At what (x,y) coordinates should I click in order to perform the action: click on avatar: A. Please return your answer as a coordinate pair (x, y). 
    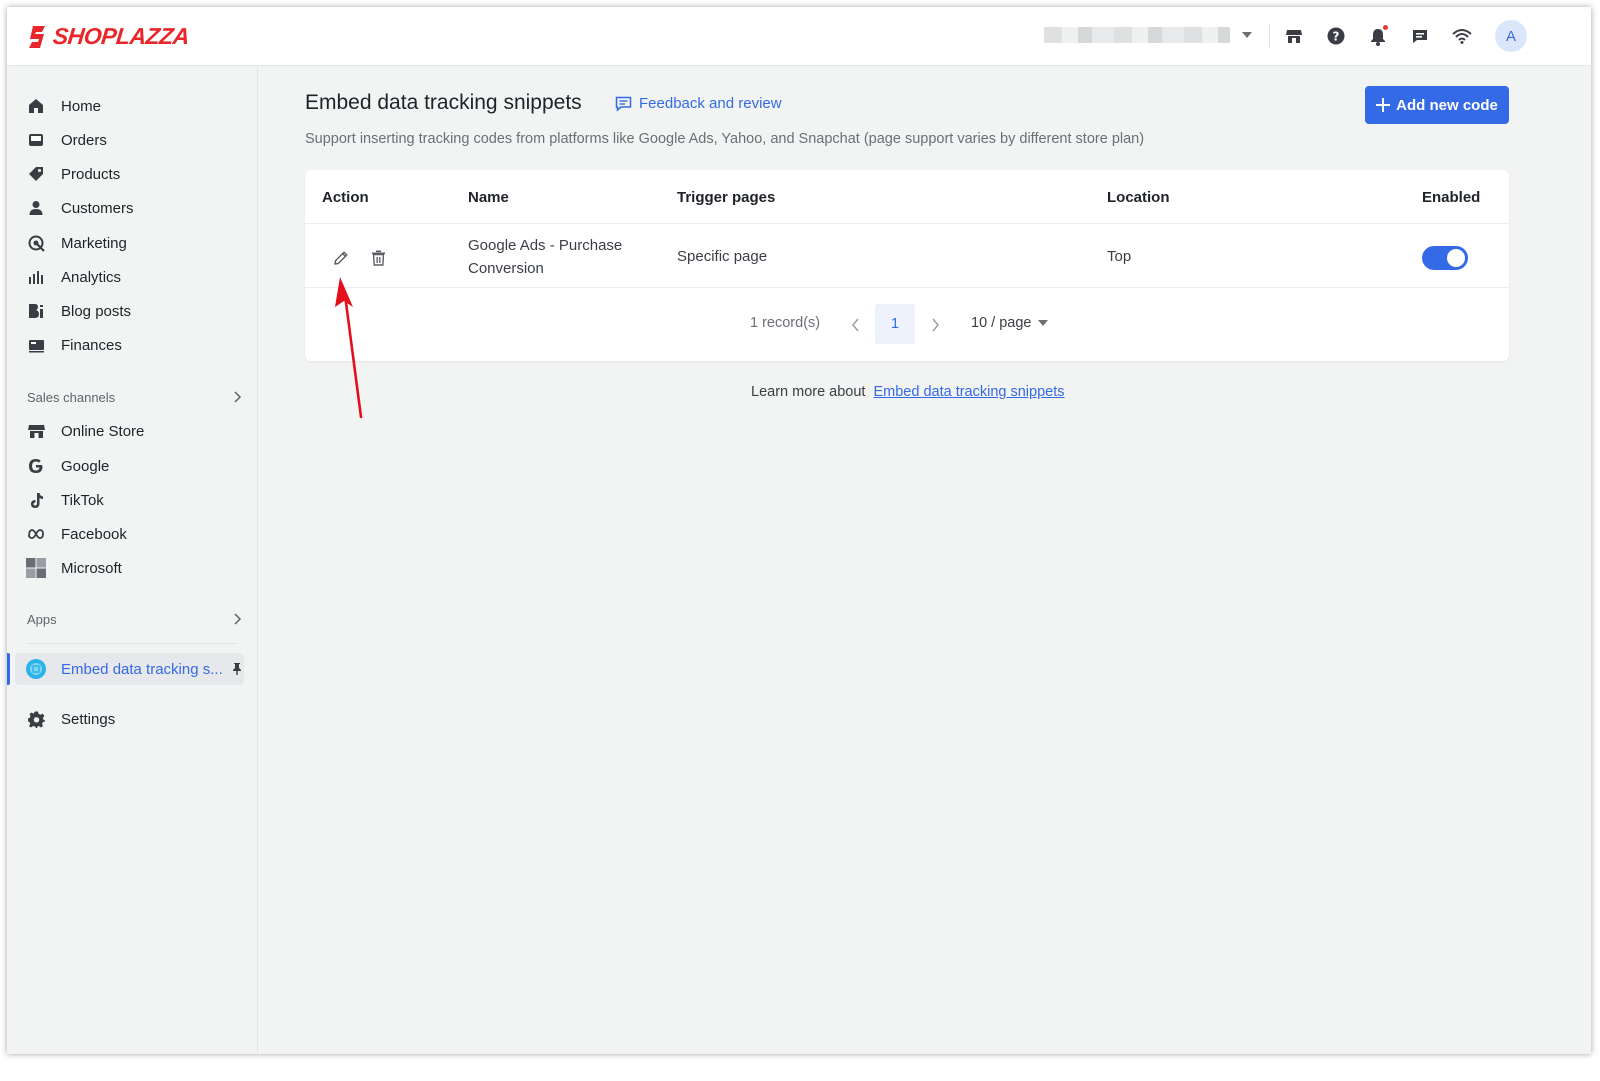
    Looking at the image, I should click on (1511, 36).